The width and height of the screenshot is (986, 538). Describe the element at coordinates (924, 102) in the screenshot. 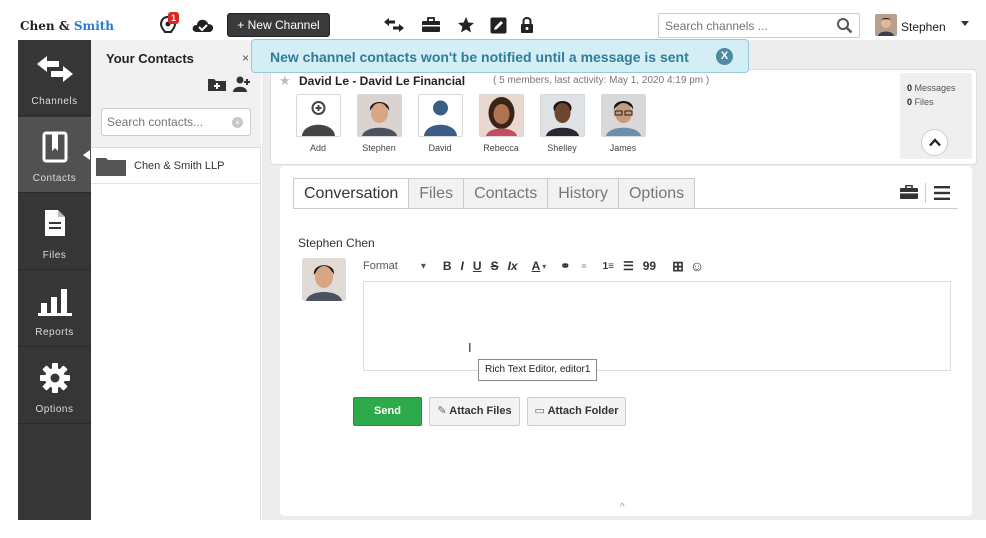

I see `files-label: Files` at that location.